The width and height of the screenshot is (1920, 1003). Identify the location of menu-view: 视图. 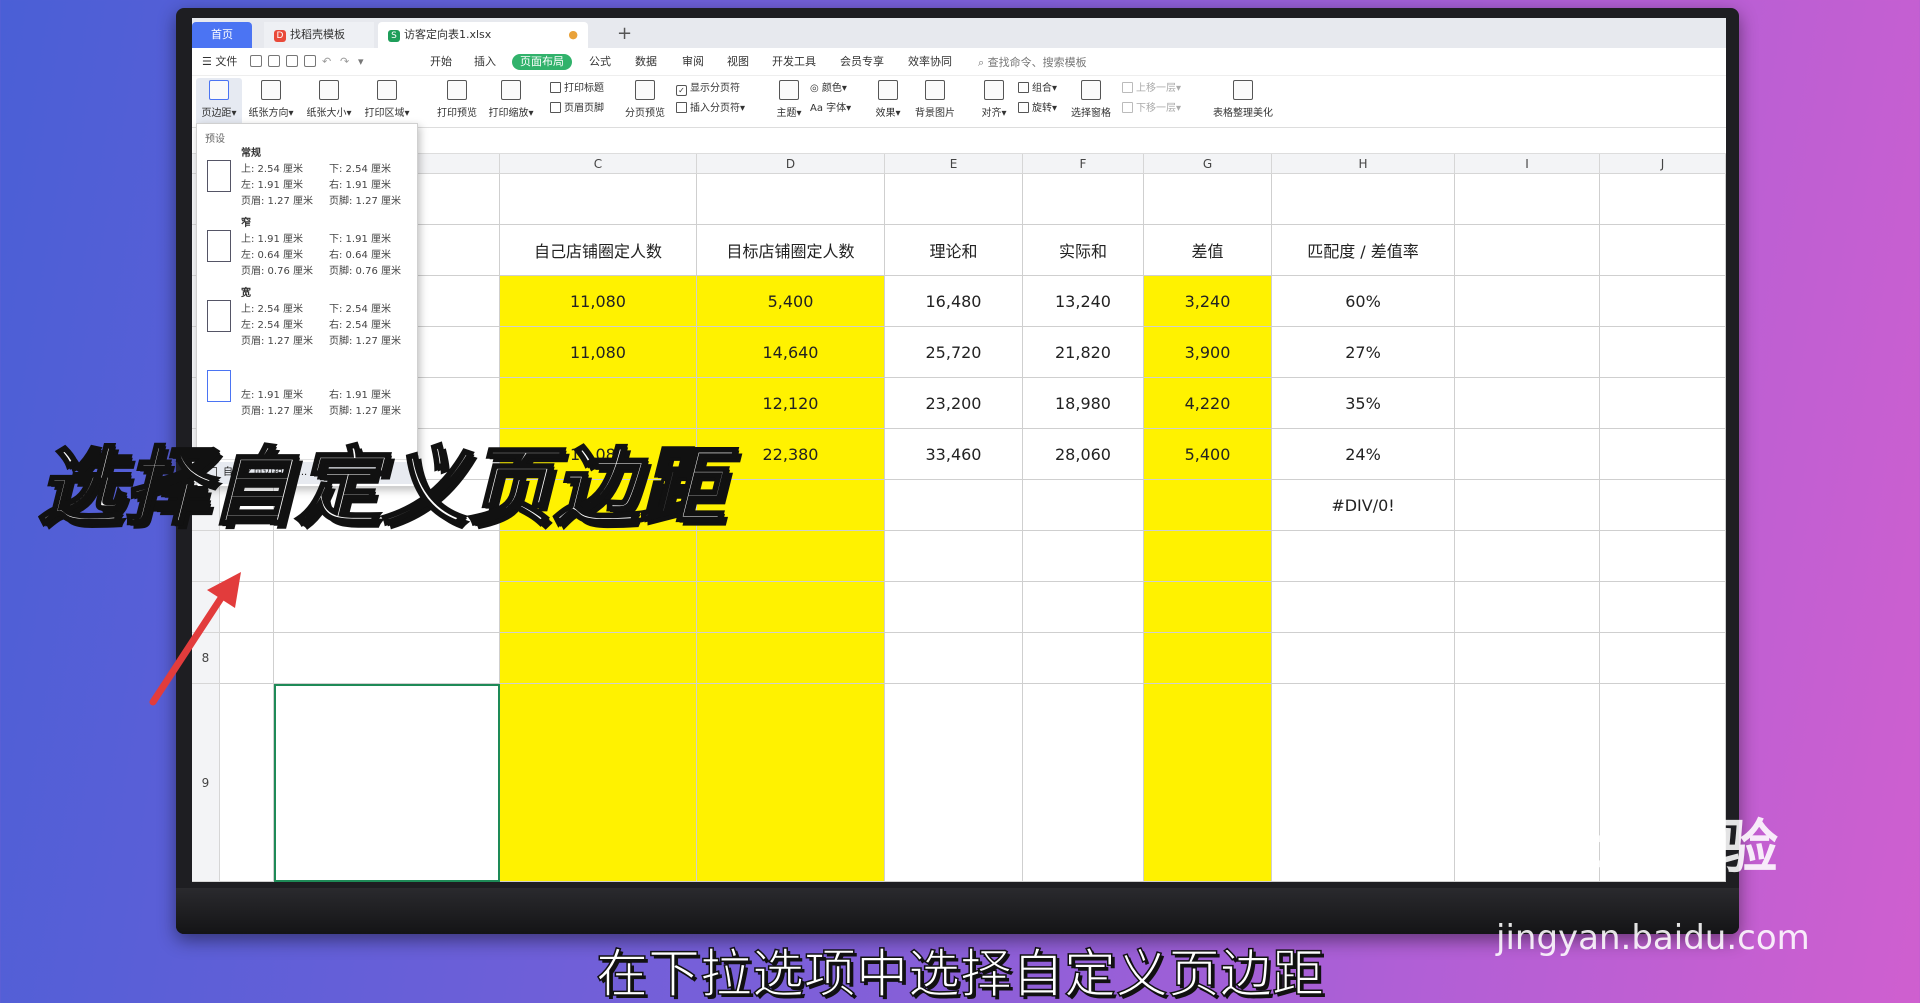
(738, 62).